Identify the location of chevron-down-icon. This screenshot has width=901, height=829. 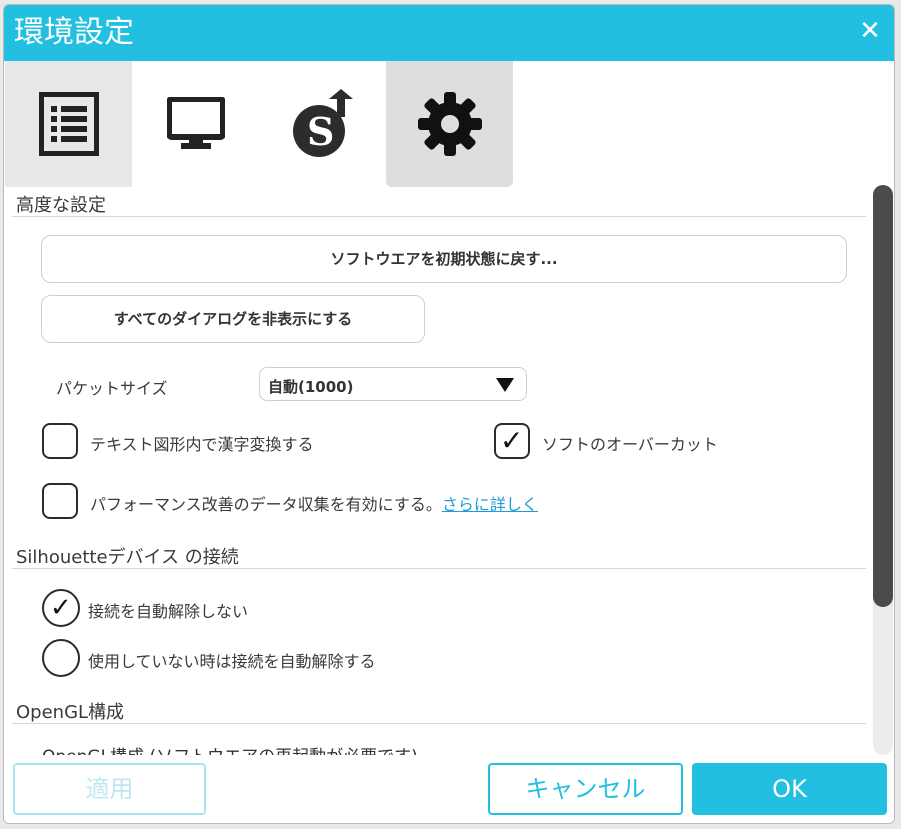
(505, 385).